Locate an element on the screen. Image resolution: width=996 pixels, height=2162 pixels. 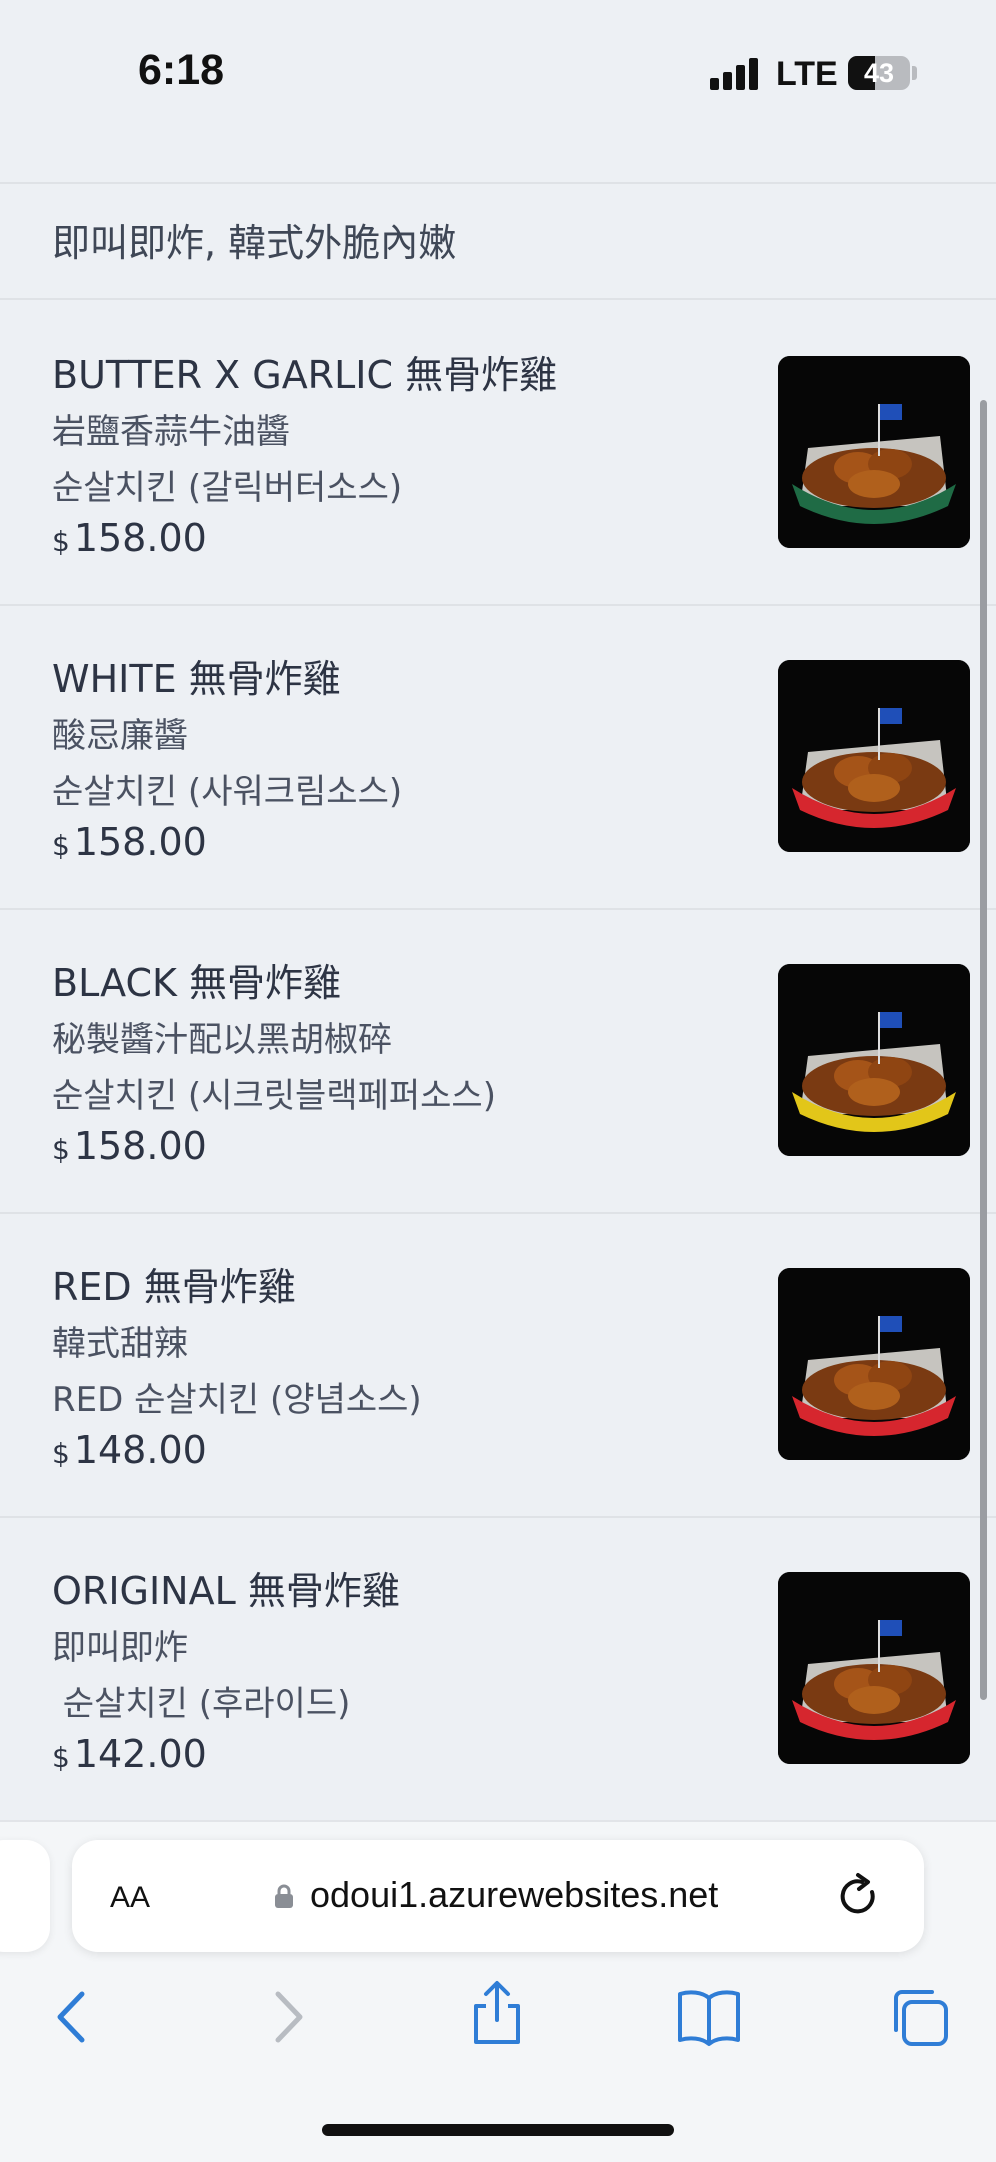
item-price: $148.00 is located at coordinates (129, 1450).